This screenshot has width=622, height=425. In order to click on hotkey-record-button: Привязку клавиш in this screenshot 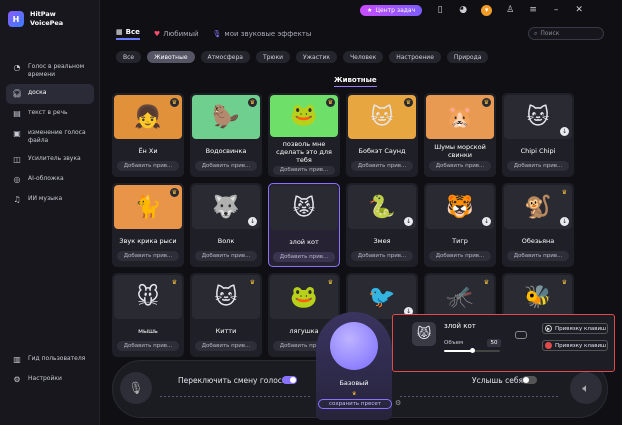, I will do `click(575, 345)`.